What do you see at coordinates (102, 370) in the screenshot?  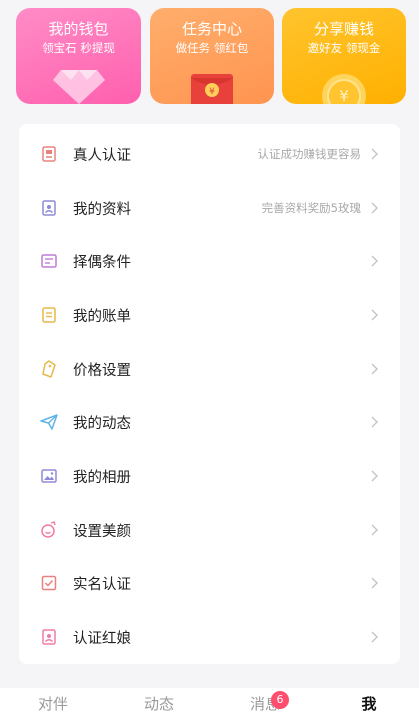 I see `menu-item-label: 价格设置` at bounding box center [102, 370].